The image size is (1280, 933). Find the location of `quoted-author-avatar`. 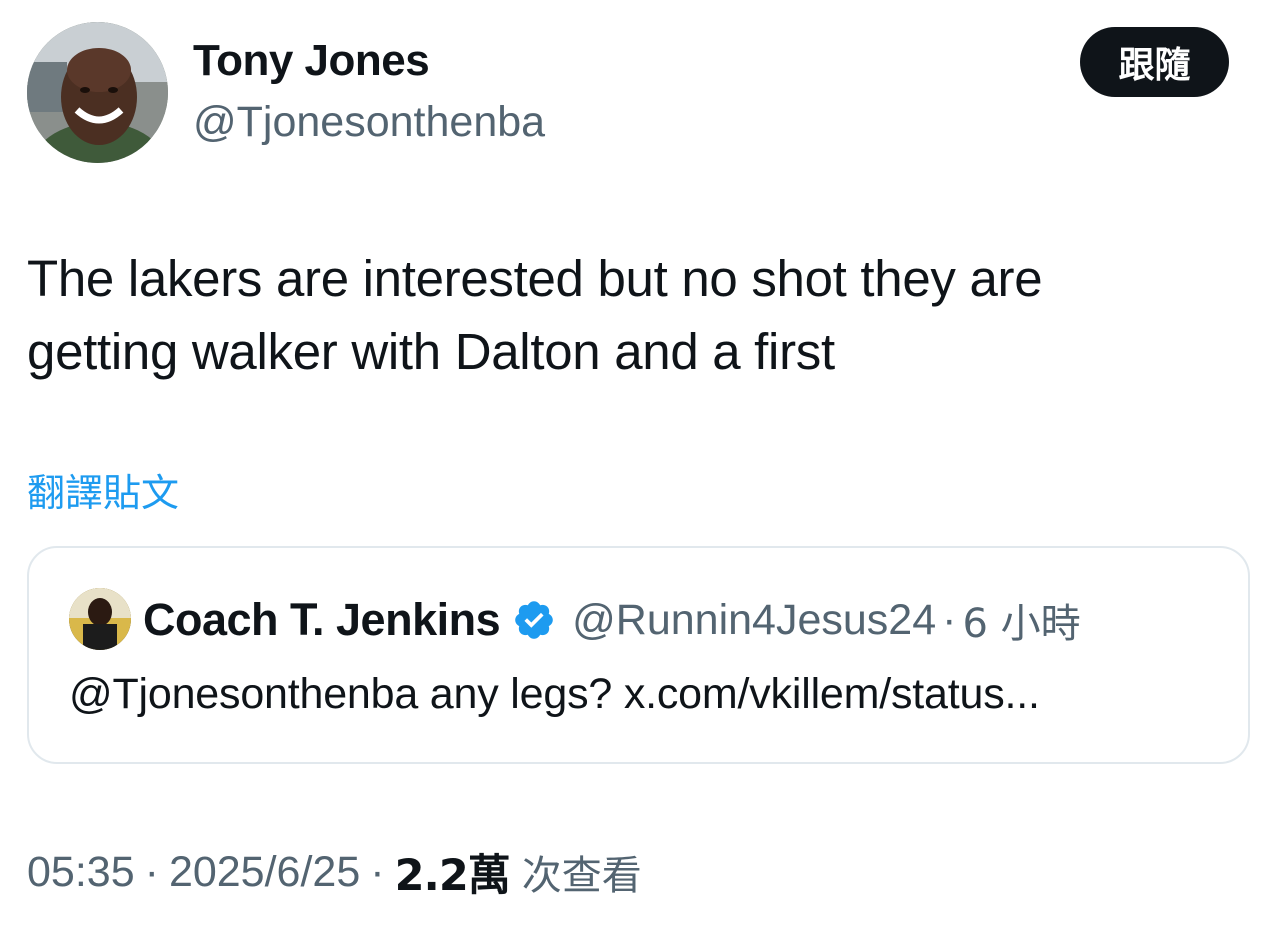

quoted-author-avatar is located at coordinates (100, 619).